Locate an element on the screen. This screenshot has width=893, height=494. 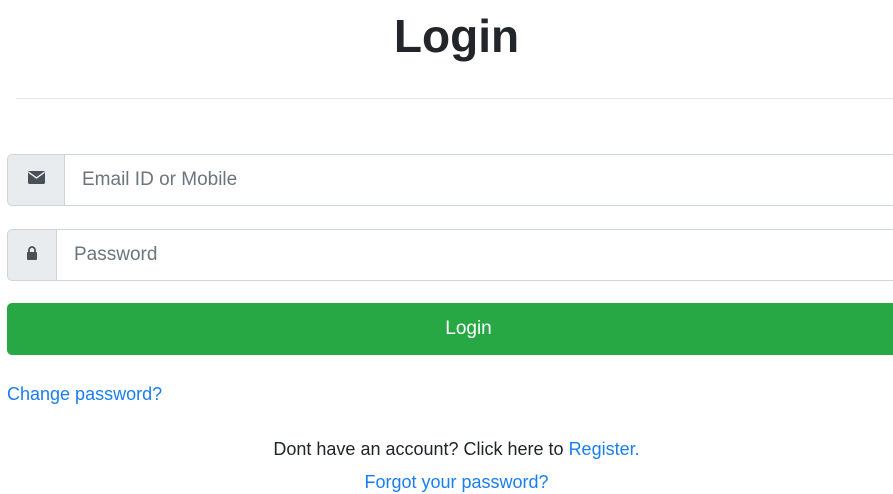
forgot-password-row: Forgot your password? is located at coordinates (446, 481).